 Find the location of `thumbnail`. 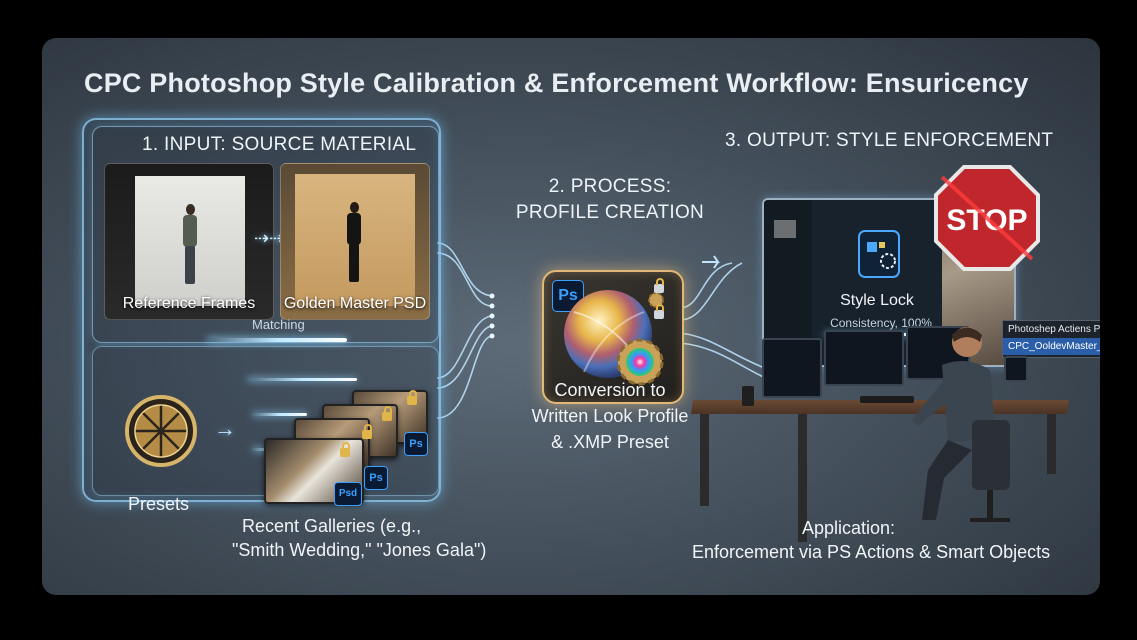

thumbnail is located at coordinates (785, 229).